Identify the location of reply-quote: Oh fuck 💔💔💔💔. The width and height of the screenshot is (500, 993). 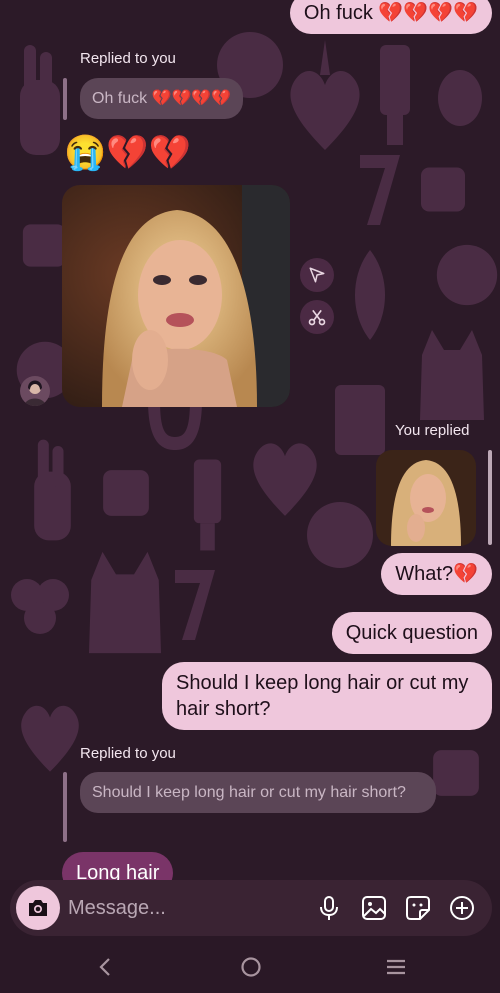
(162, 98).